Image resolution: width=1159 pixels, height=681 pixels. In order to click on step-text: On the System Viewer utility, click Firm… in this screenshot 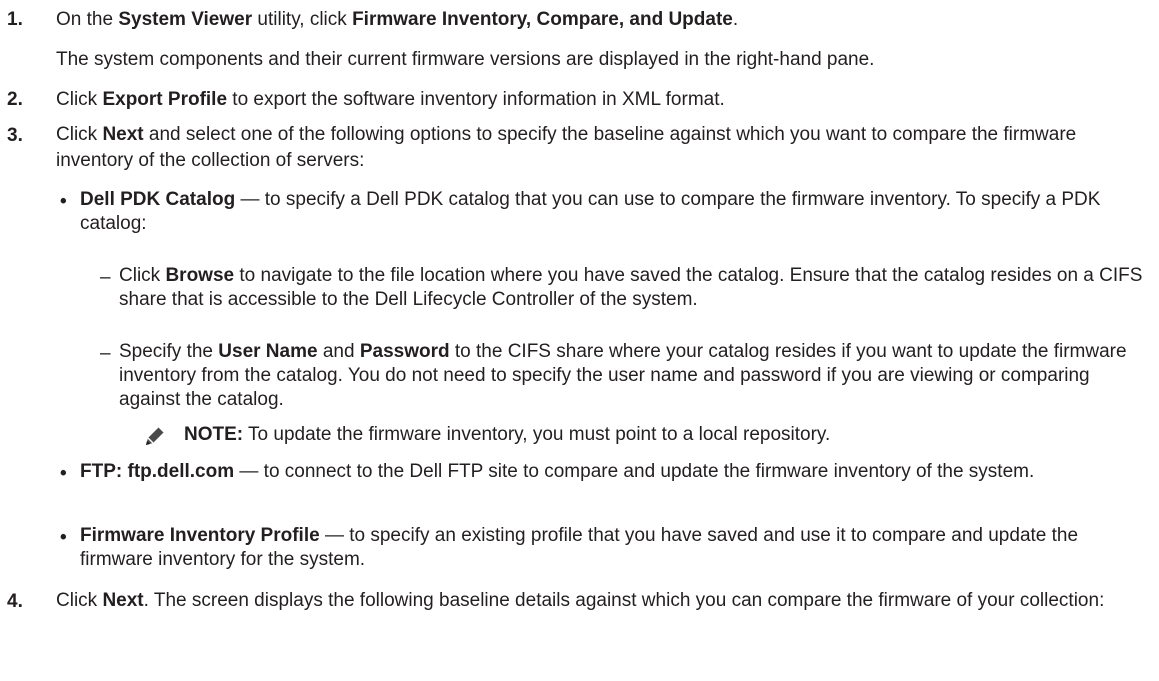, I will do `click(397, 19)`.